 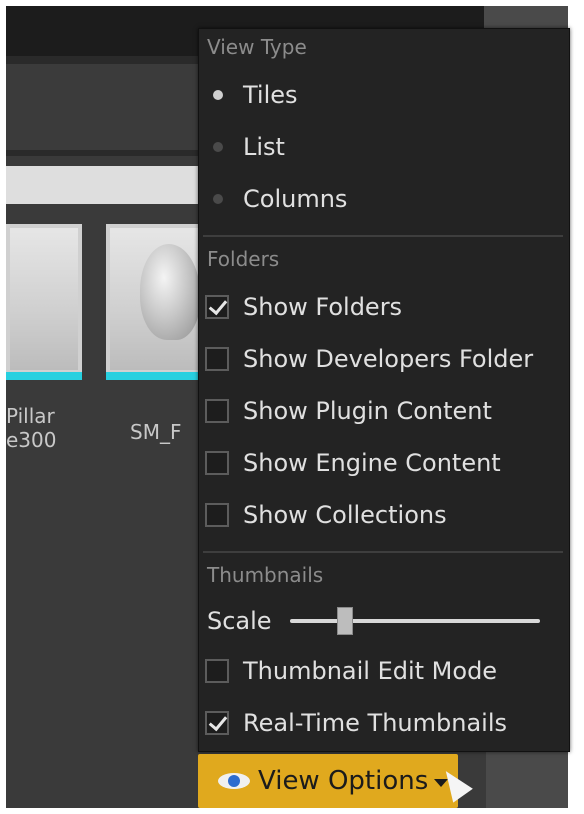 What do you see at coordinates (31, 428) in the screenshot?
I see `asset-label: Pillar e300` at bounding box center [31, 428].